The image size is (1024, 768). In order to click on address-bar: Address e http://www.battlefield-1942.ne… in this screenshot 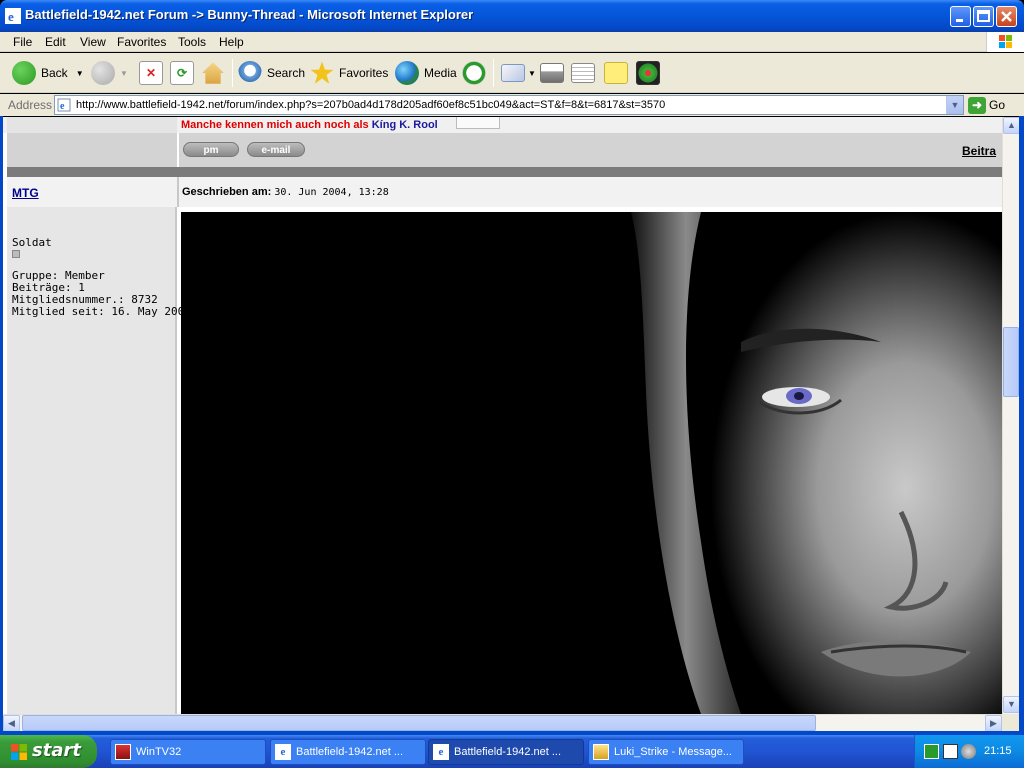, I will do `click(512, 105)`.